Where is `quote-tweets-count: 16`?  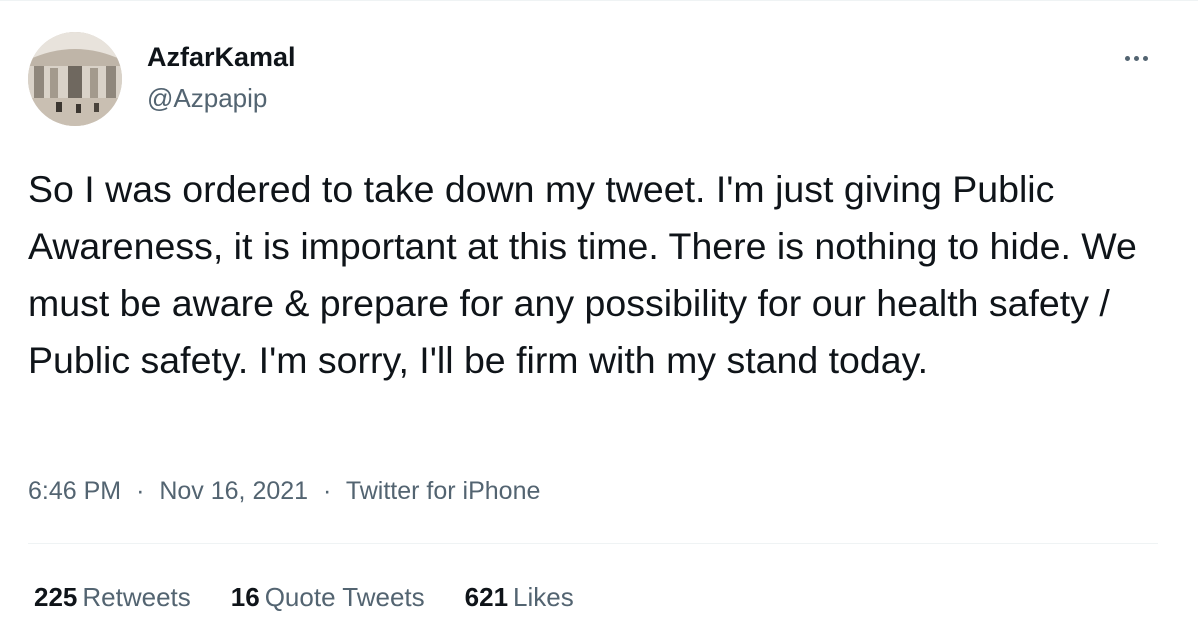
quote-tweets-count: 16 is located at coordinates (245, 597).